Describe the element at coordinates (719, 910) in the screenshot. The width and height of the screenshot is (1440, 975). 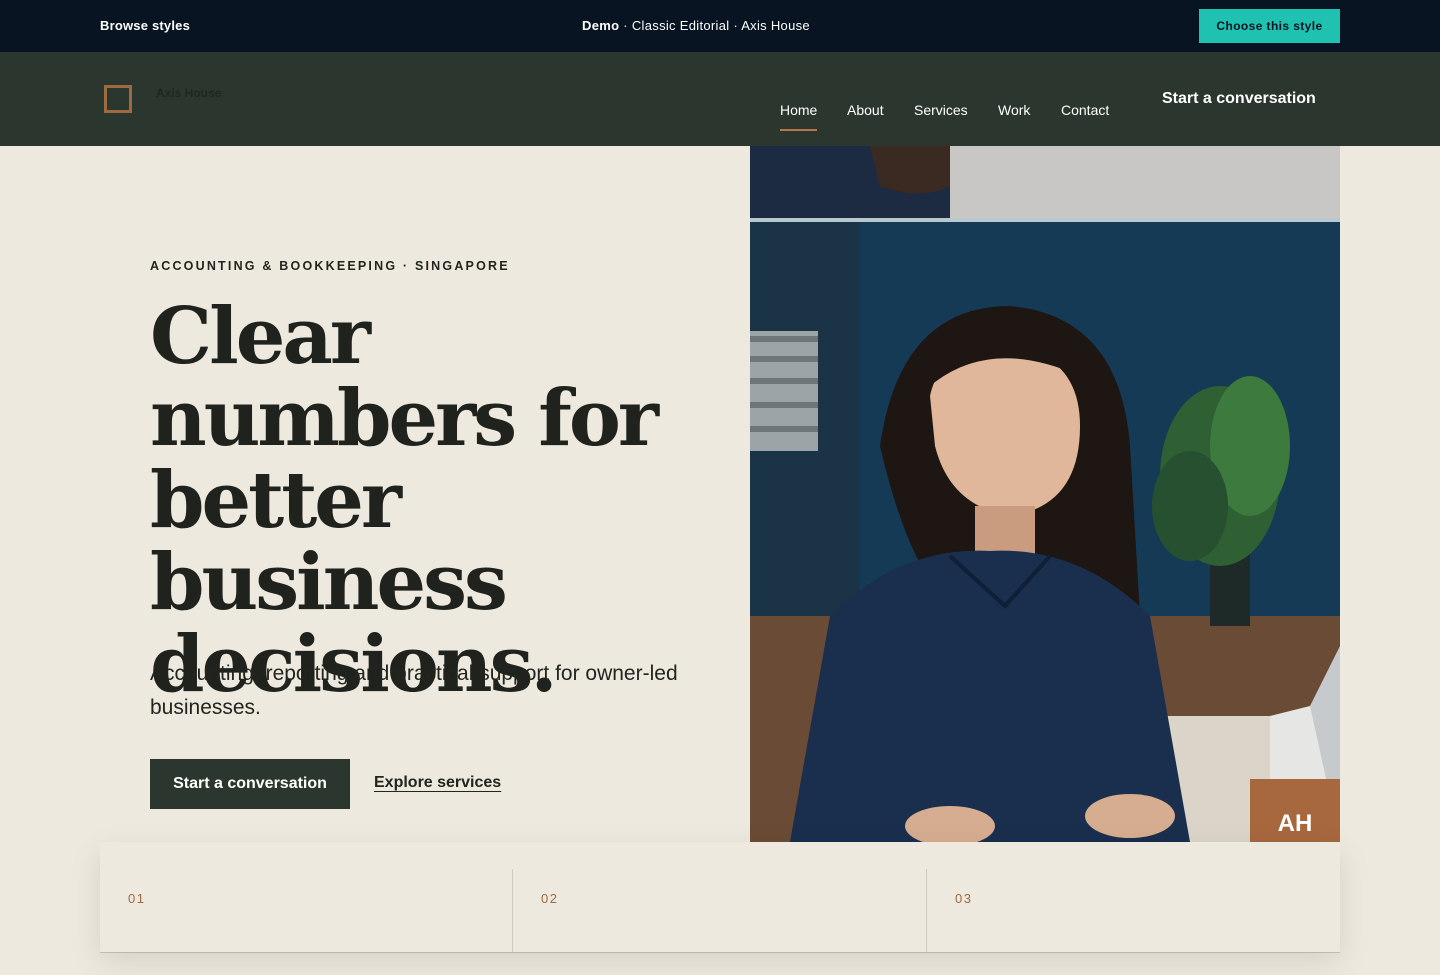
I see `feature-card: 02` at that location.